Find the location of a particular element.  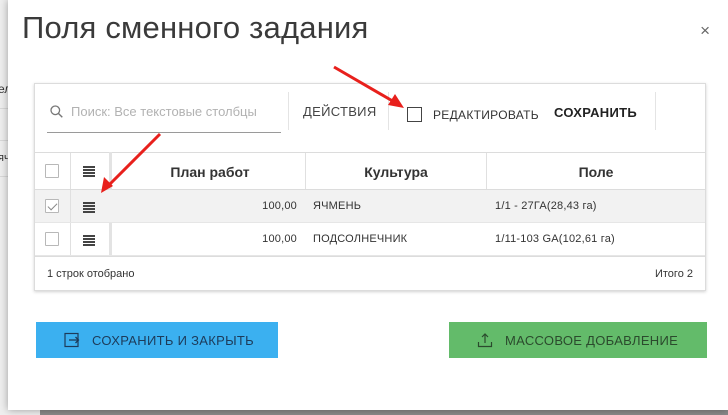

grid-header-row: План работ Культура Поле is located at coordinates (370, 171).